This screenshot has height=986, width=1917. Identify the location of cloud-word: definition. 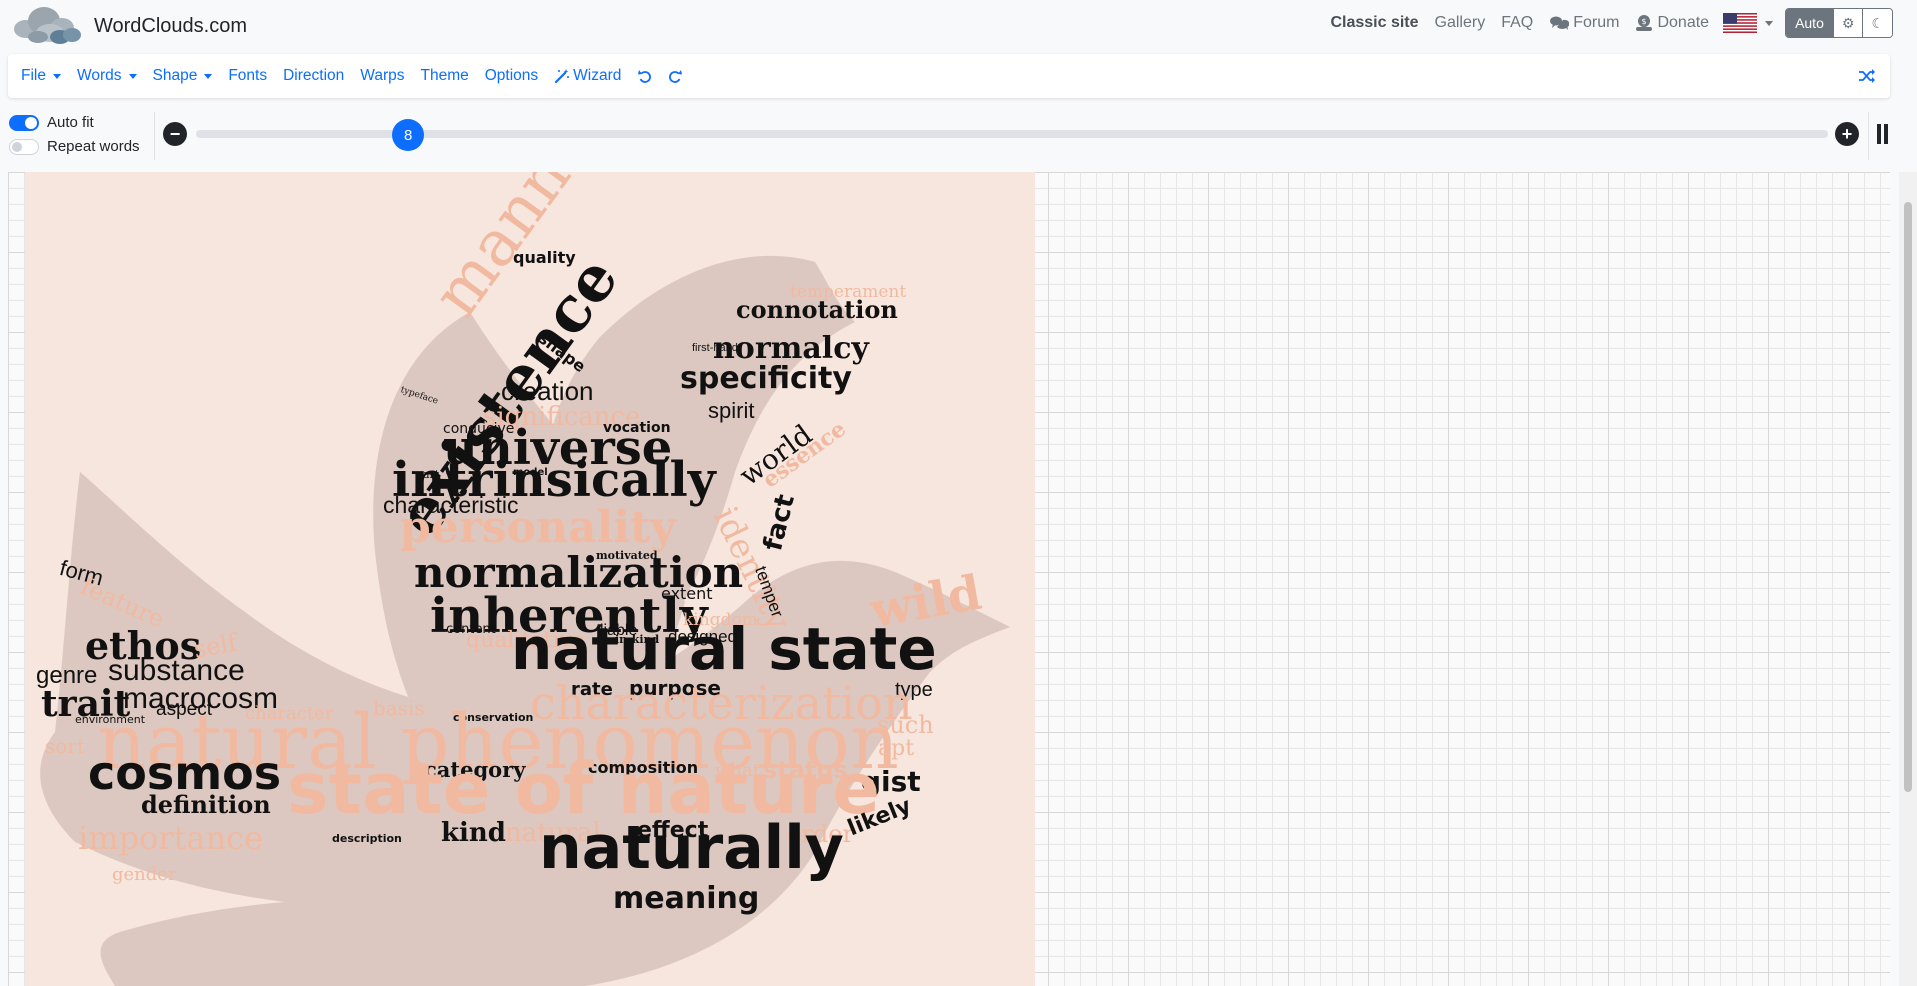
(206, 805).